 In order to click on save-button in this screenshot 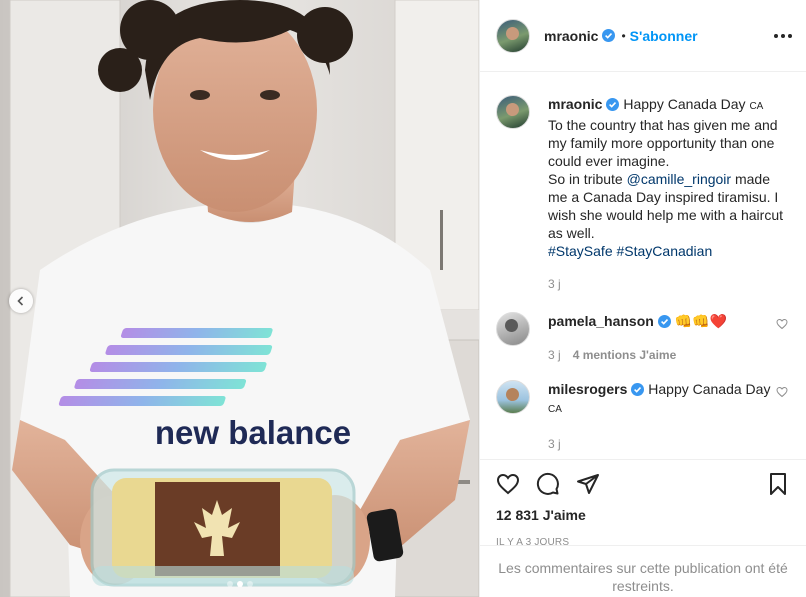, I will do `click(778, 484)`.